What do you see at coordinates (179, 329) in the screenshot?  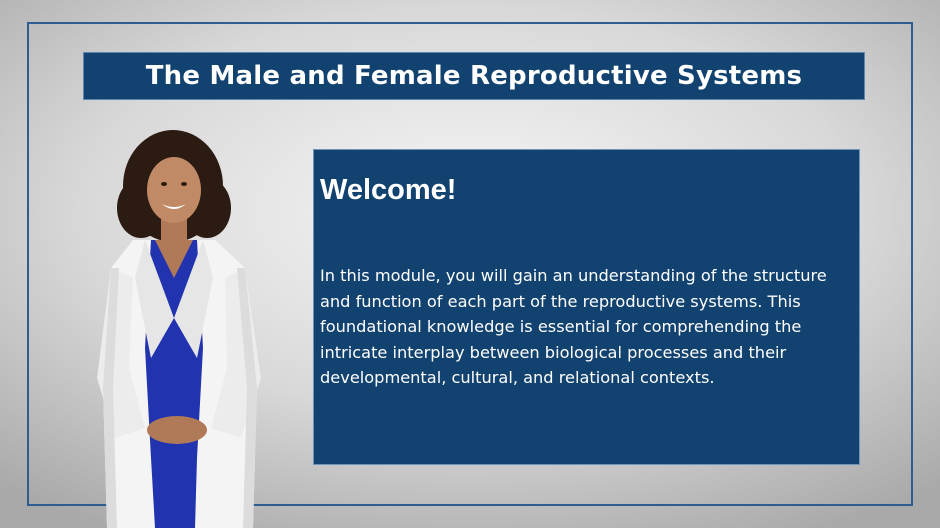 I see `presenter-image` at bounding box center [179, 329].